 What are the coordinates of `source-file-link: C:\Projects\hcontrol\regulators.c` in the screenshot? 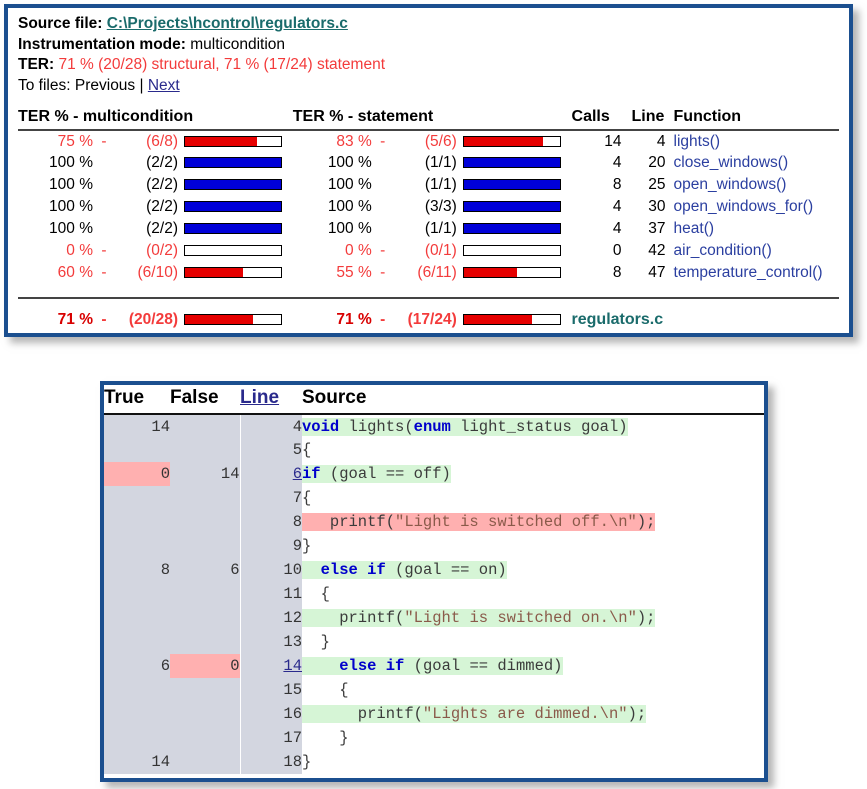 It's located at (227, 23).